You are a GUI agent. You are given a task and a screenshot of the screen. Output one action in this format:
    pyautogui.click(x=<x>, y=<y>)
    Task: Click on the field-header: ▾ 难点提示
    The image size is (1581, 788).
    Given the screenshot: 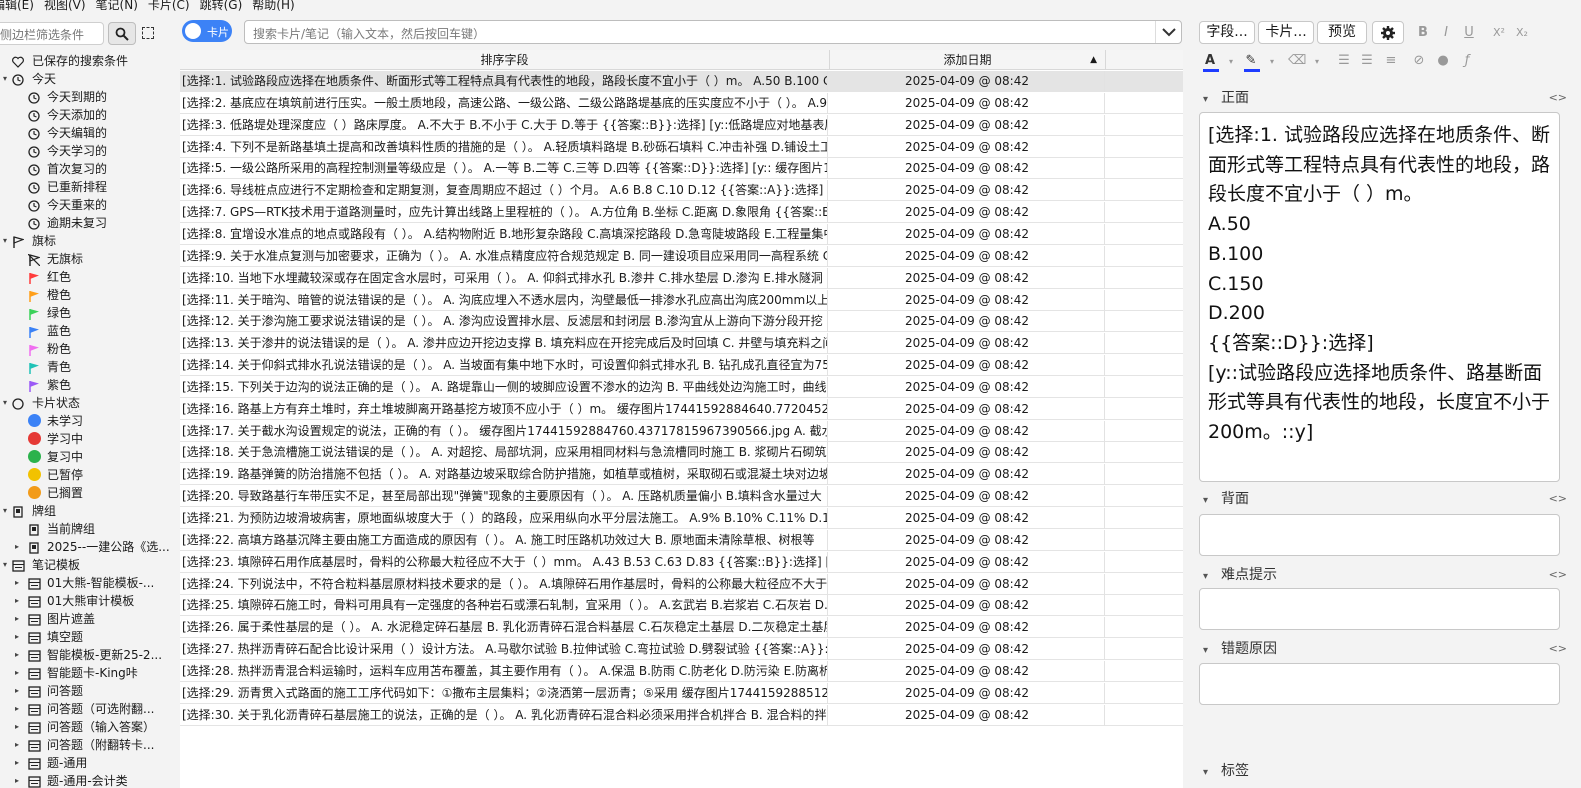 What is the action you would take?
    pyautogui.click(x=1240, y=575)
    